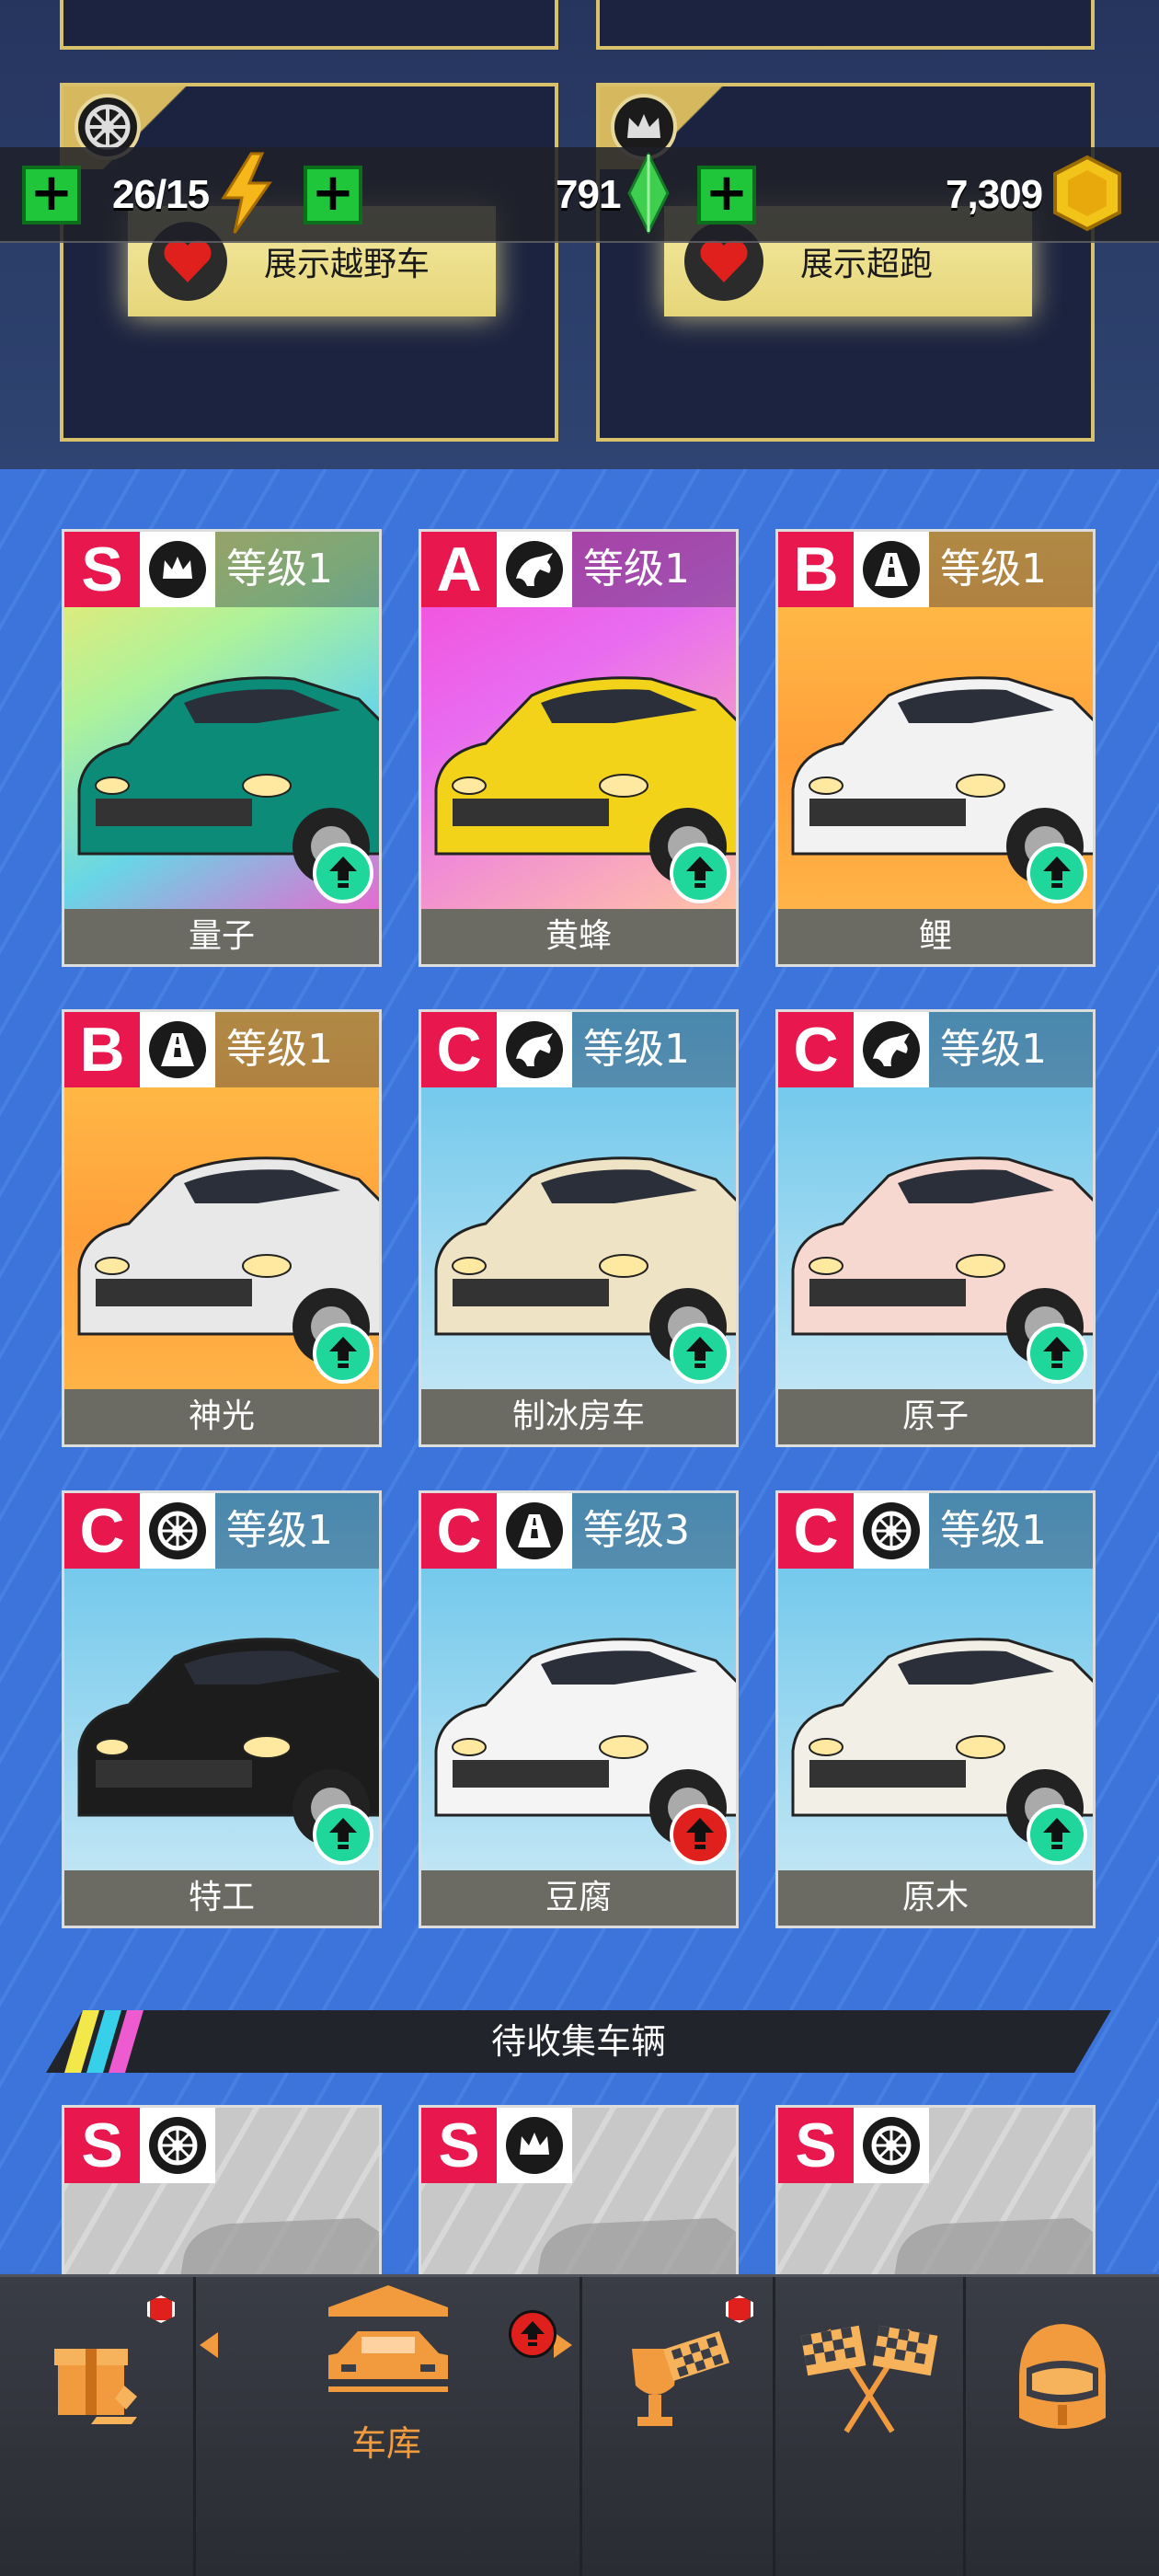 Image resolution: width=1159 pixels, height=2576 pixels. I want to click on car-name-label: 量子, so click(221, 936).